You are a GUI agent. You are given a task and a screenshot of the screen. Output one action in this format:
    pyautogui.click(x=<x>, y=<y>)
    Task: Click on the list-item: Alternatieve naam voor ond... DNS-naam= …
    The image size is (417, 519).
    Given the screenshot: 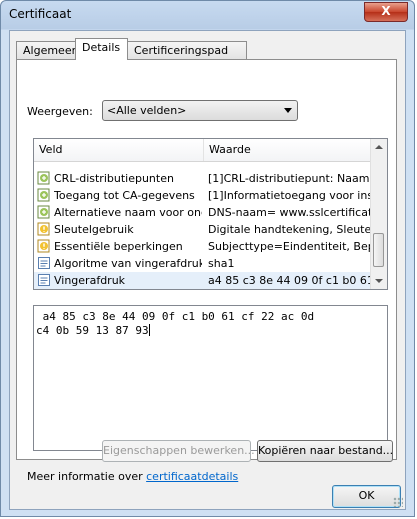 What is the action you would take?
    pyautogui.click(x=203, y=212)
    